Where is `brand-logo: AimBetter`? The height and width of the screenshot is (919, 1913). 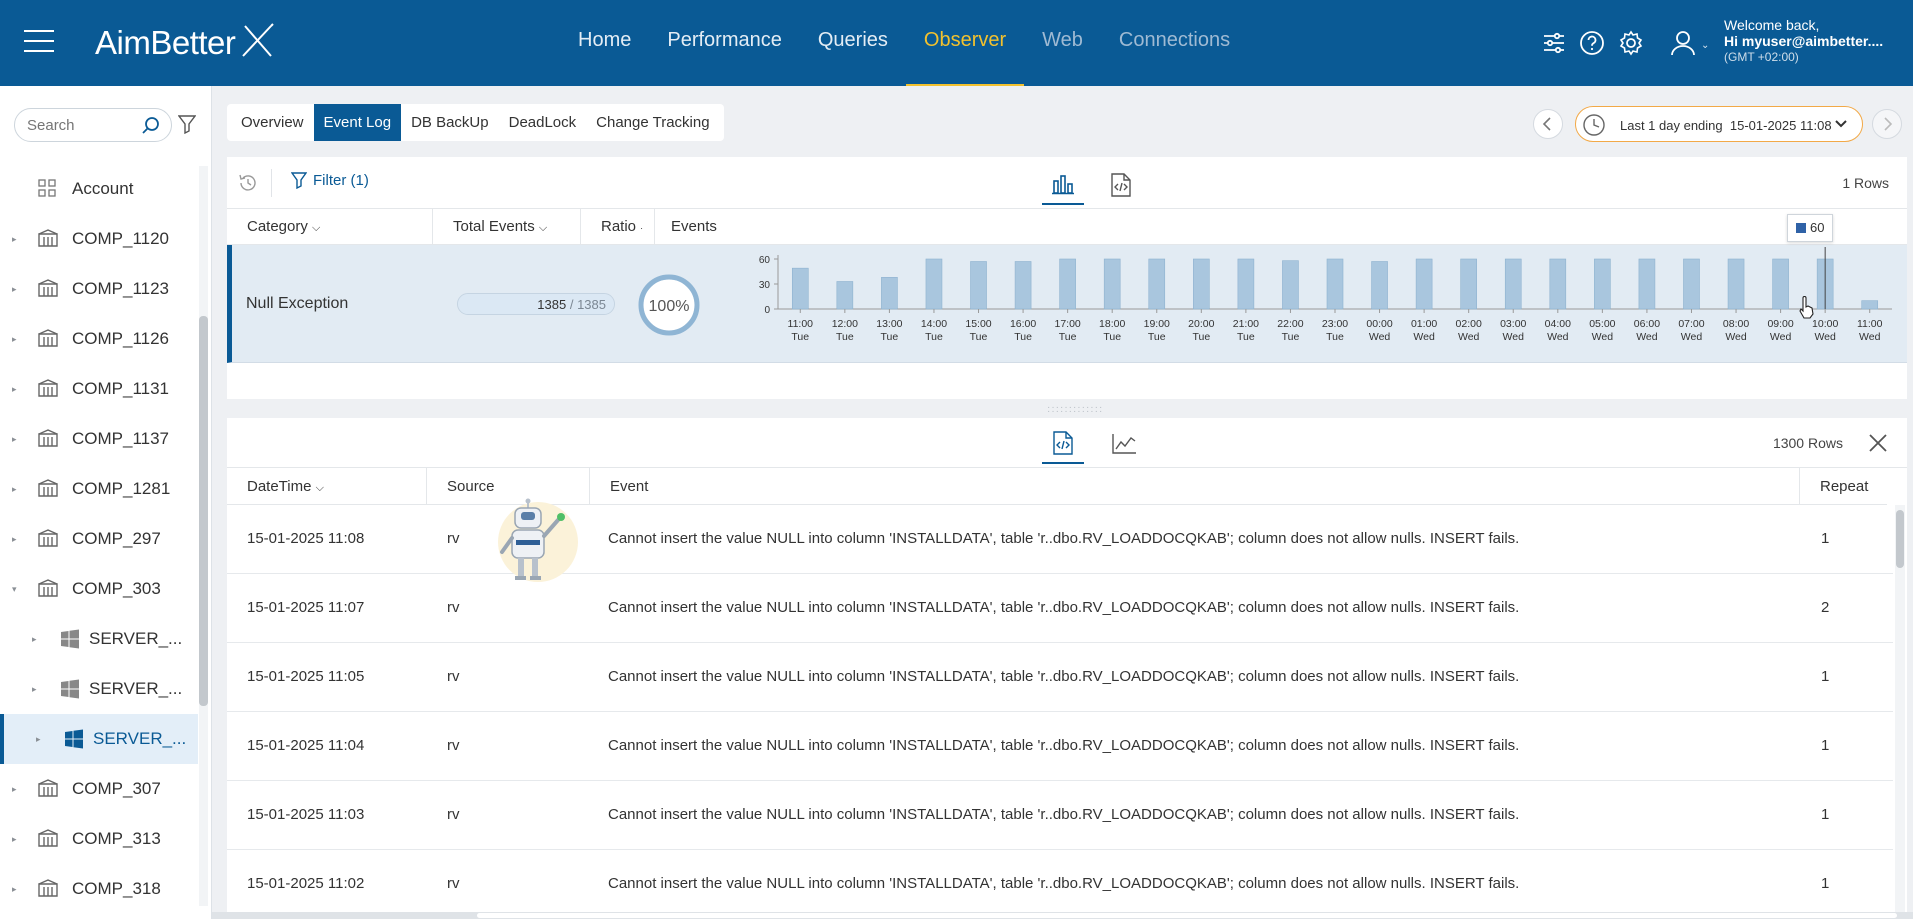
brand-logo: AimBetter is located at coordinates (184, 42).